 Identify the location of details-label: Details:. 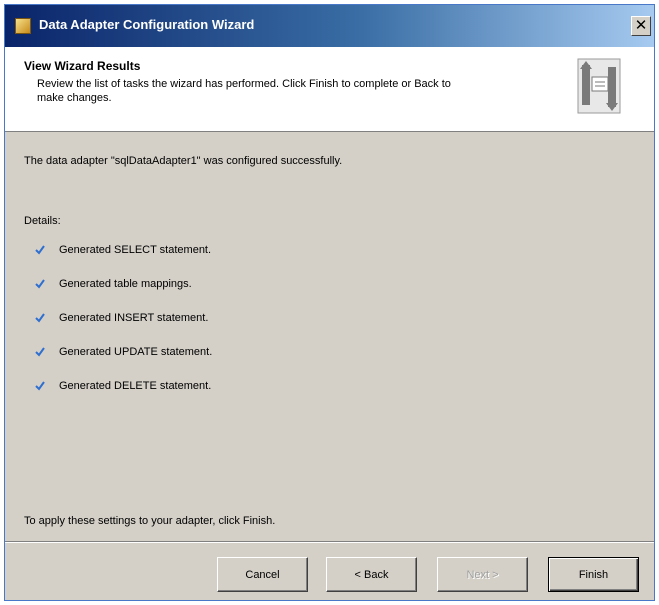
(42, 221).